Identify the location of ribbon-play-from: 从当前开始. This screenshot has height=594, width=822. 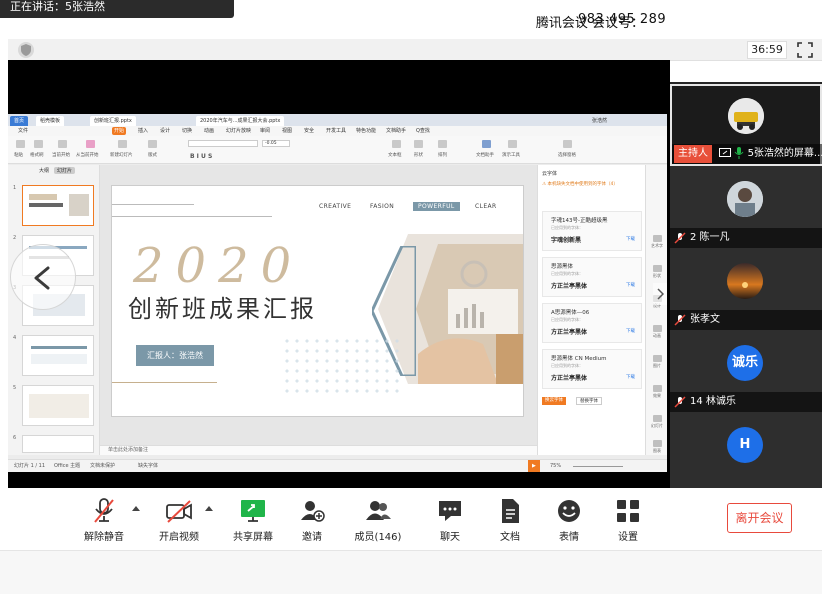
(87, 155).